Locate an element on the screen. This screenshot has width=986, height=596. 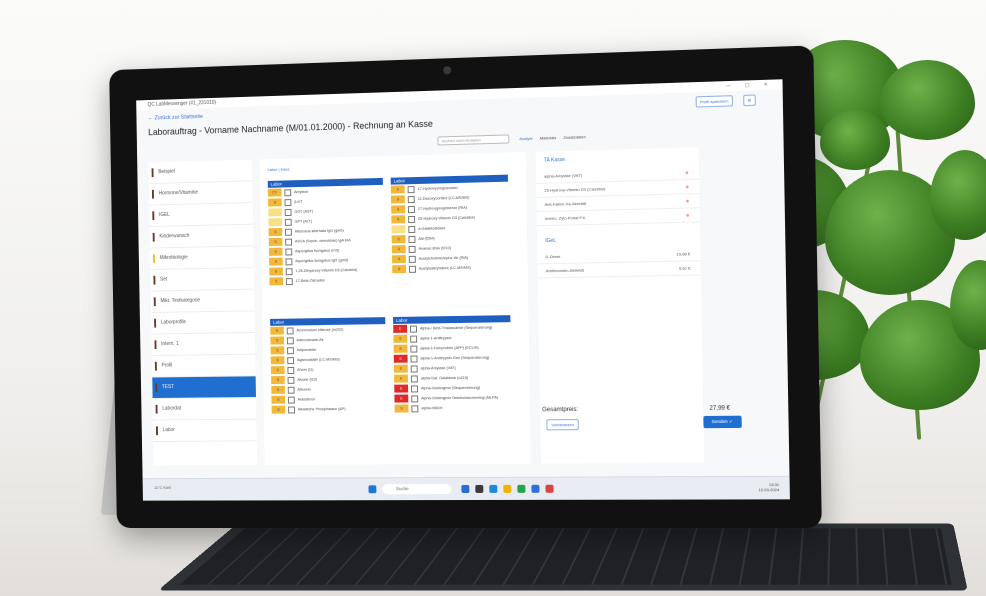
analyte-label: Amylase is located at coordinates (301, 192).